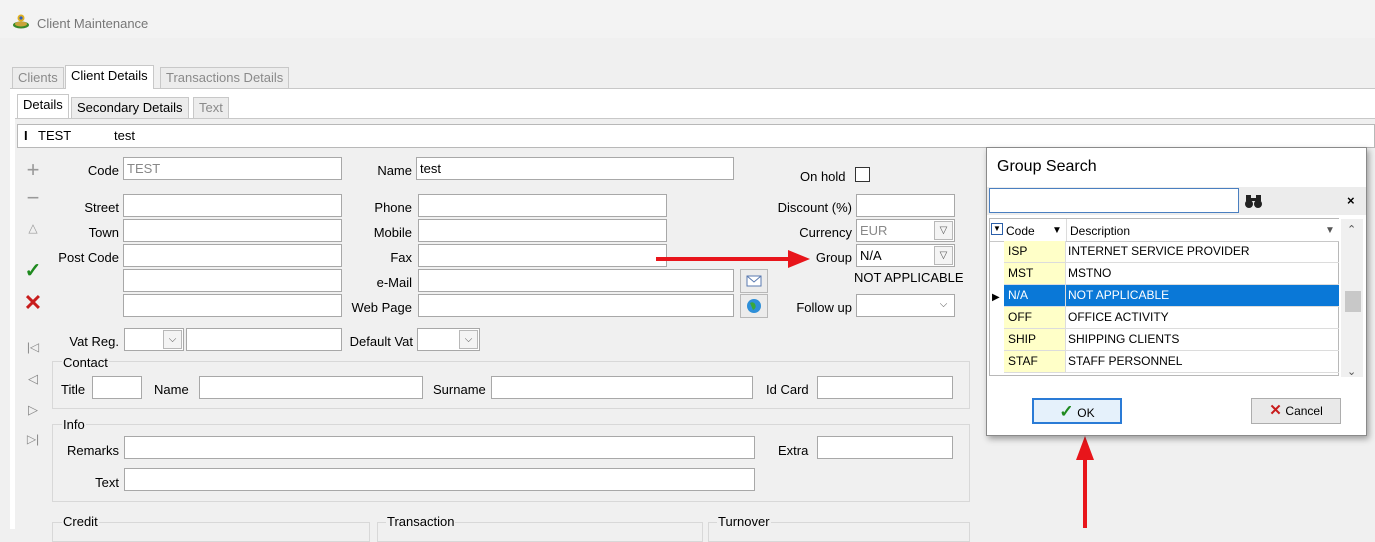 Image resolution: width=1375 pixels, height=542 pixels. Describe the element at coordinates (1100, 231) in the screenshot. I see `col-desc-header: Description` at that location.